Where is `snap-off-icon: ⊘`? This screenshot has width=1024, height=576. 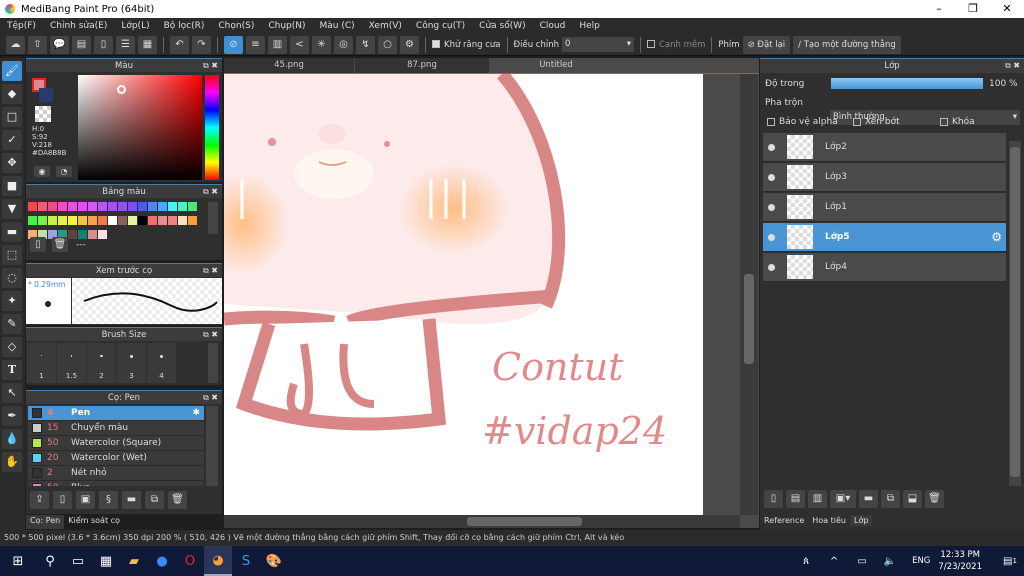
snap-off-icon: ⊘ is located at coordinates (233, 44).